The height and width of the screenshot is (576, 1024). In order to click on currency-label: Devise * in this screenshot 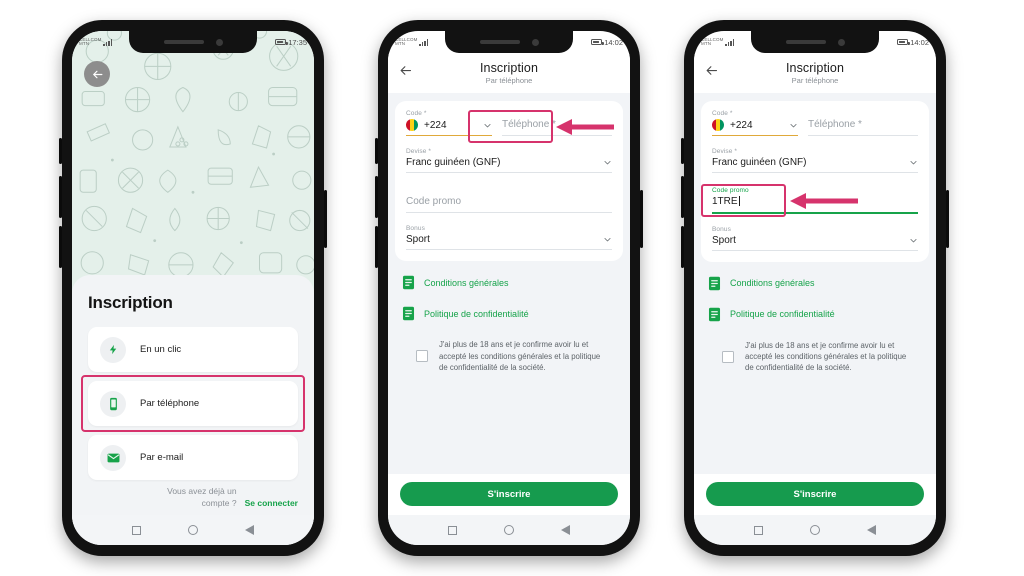, I will do `click(419, 152)`.